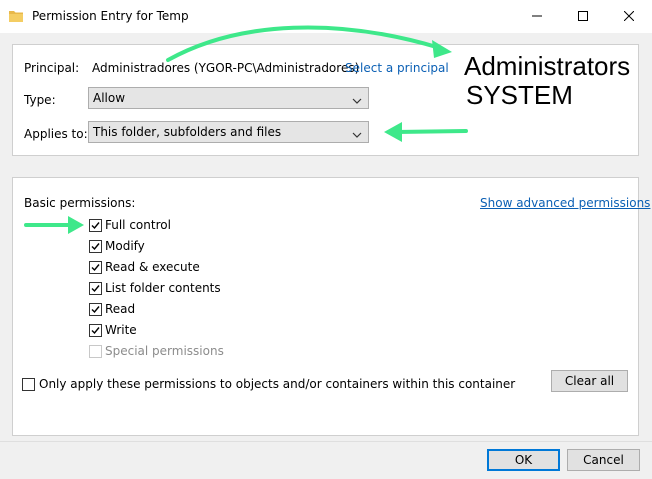 The height and width of the screenshot is (479, 652). I want to click on permission-label: Special permissions, so click(164, 351).